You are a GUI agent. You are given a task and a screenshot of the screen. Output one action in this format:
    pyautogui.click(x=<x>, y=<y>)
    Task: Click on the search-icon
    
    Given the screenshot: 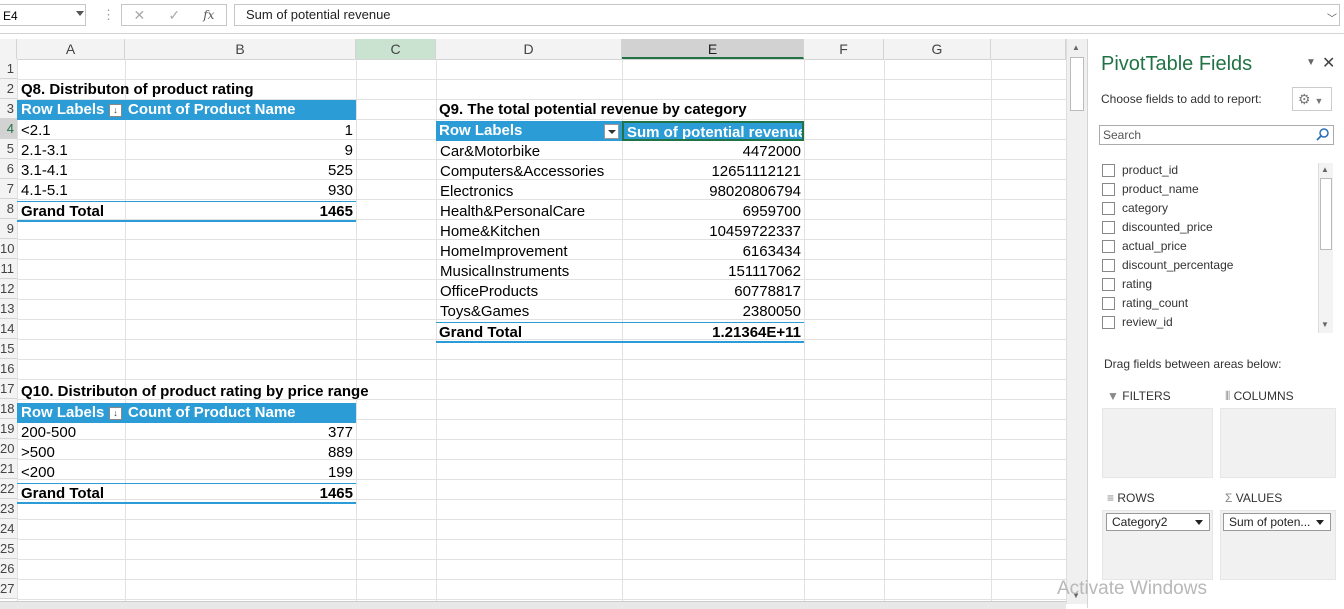 What is the action you would take?
    pyautogui.click(x=1323, y=134)
    